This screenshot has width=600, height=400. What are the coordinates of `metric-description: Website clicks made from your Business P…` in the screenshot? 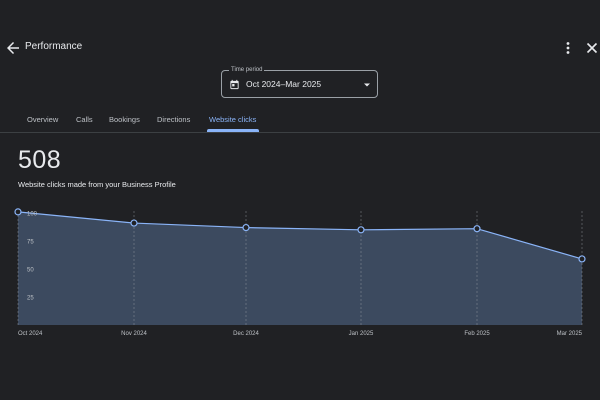 It's located at (97, 184).